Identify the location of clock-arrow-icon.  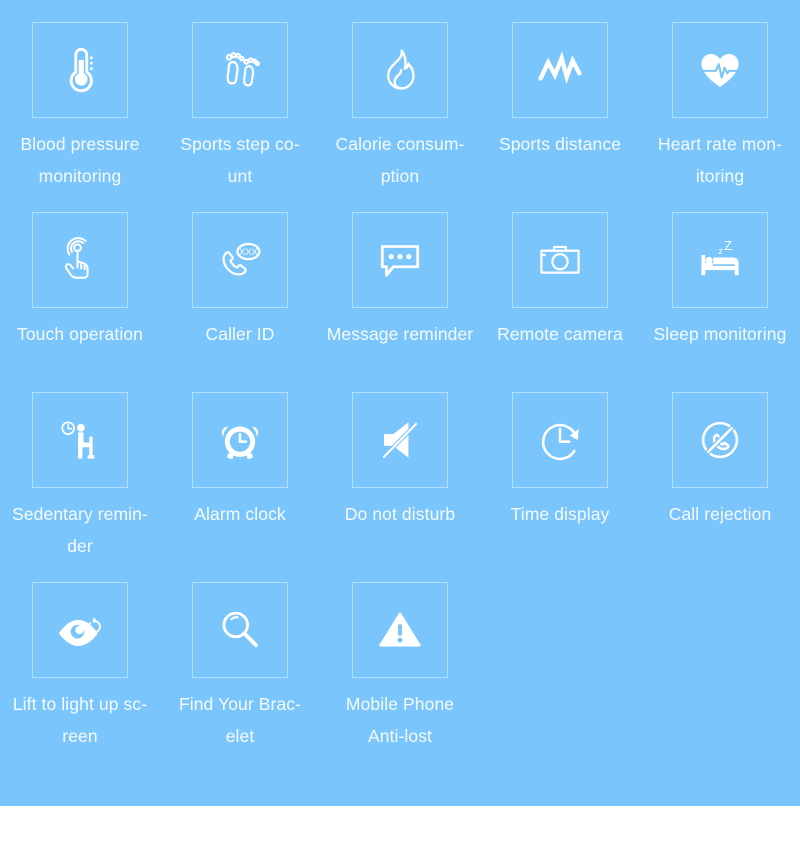
(560, 442).